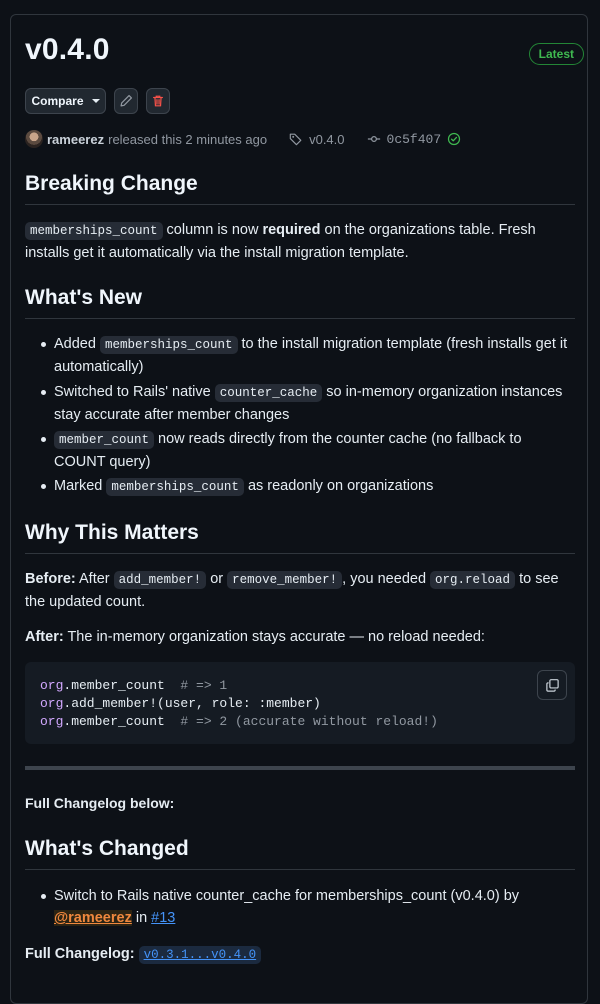 The image size is (600, 1004). What do you see at coordinates (386, 579) in the screenshot?
I see `text: , you needed` at bounding box center [386, 579].